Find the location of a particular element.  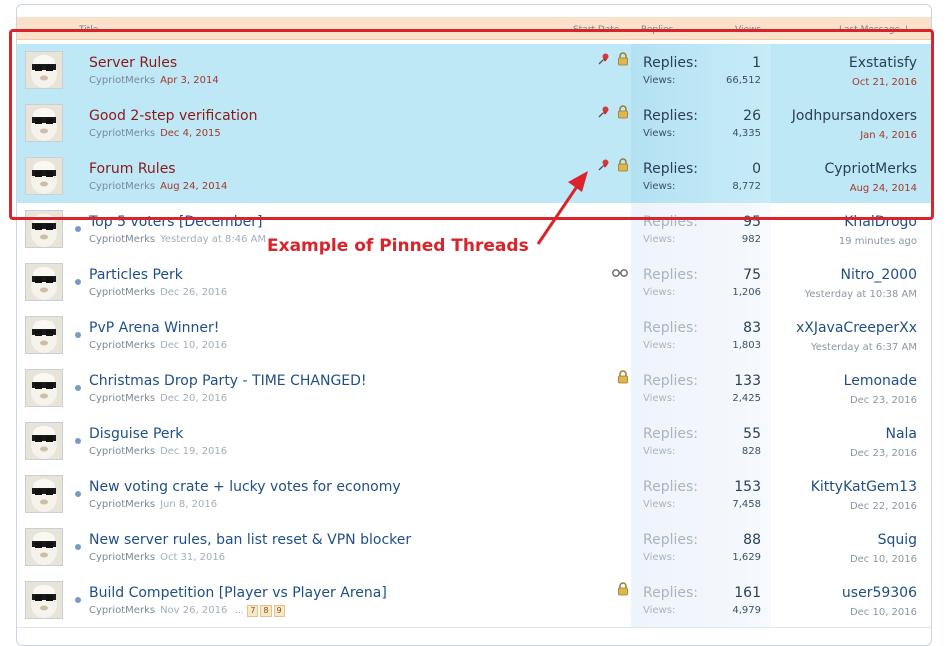

last-message: KittyKatGem13 Dec 22, 2016 is located at coordinates (864, 495).